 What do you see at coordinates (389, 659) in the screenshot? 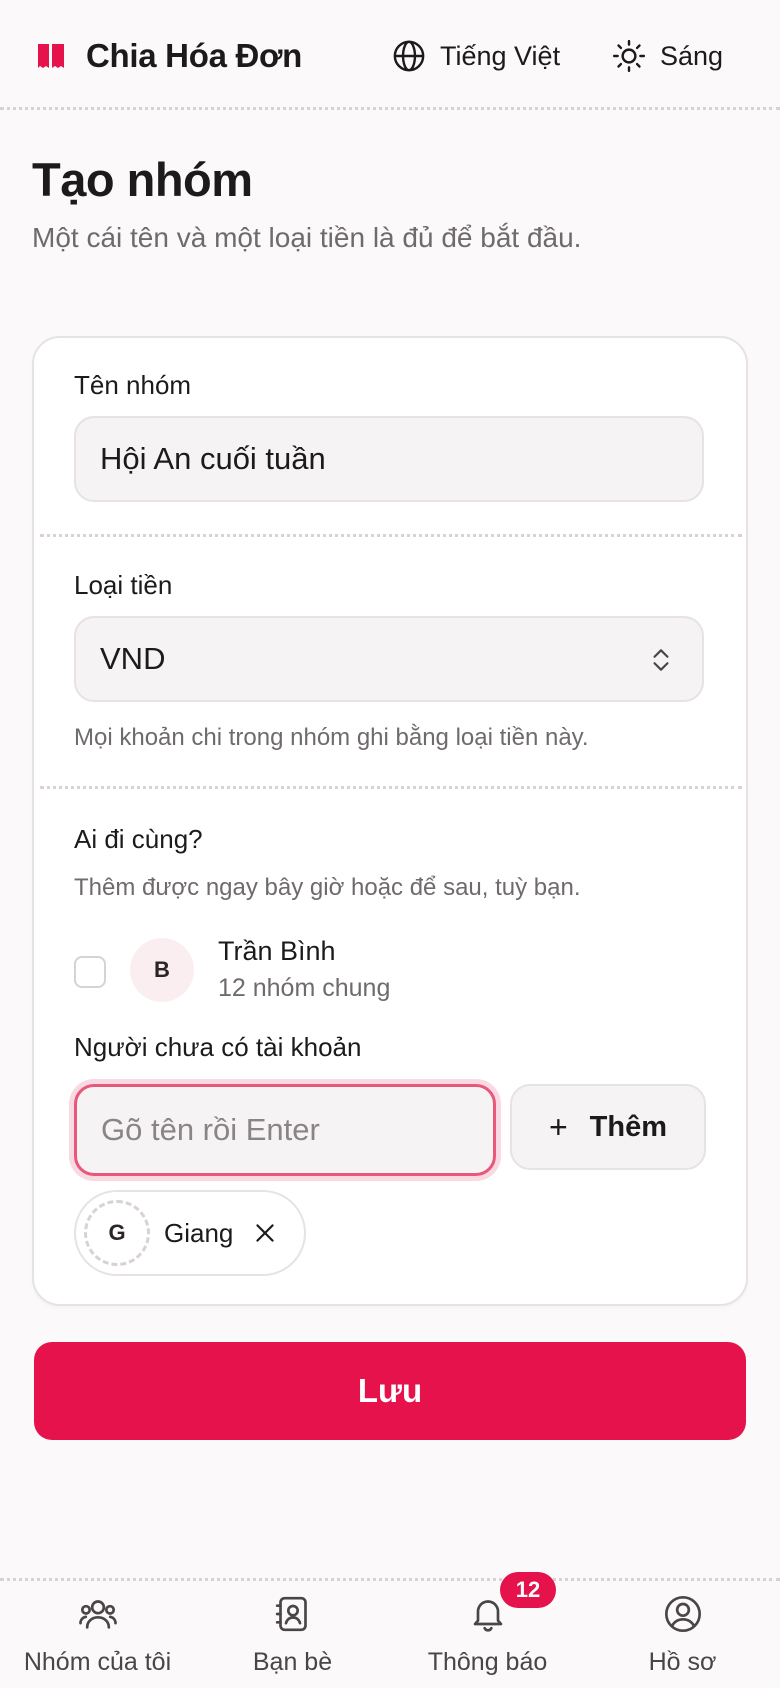
I see `currency-select: VND` at bounding box center [389, 659].